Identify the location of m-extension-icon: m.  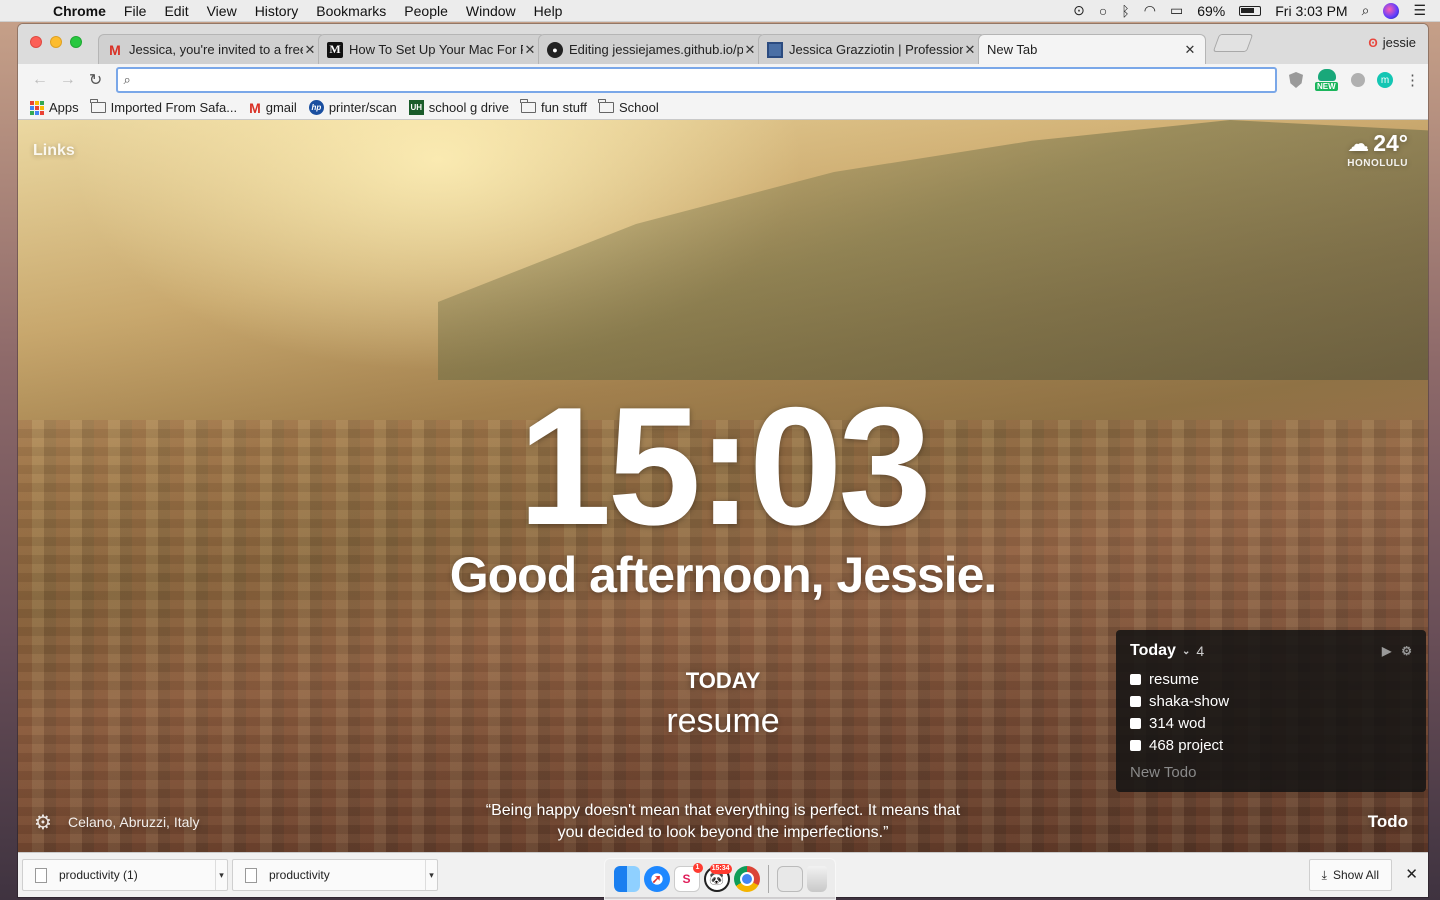
(1385, 80).